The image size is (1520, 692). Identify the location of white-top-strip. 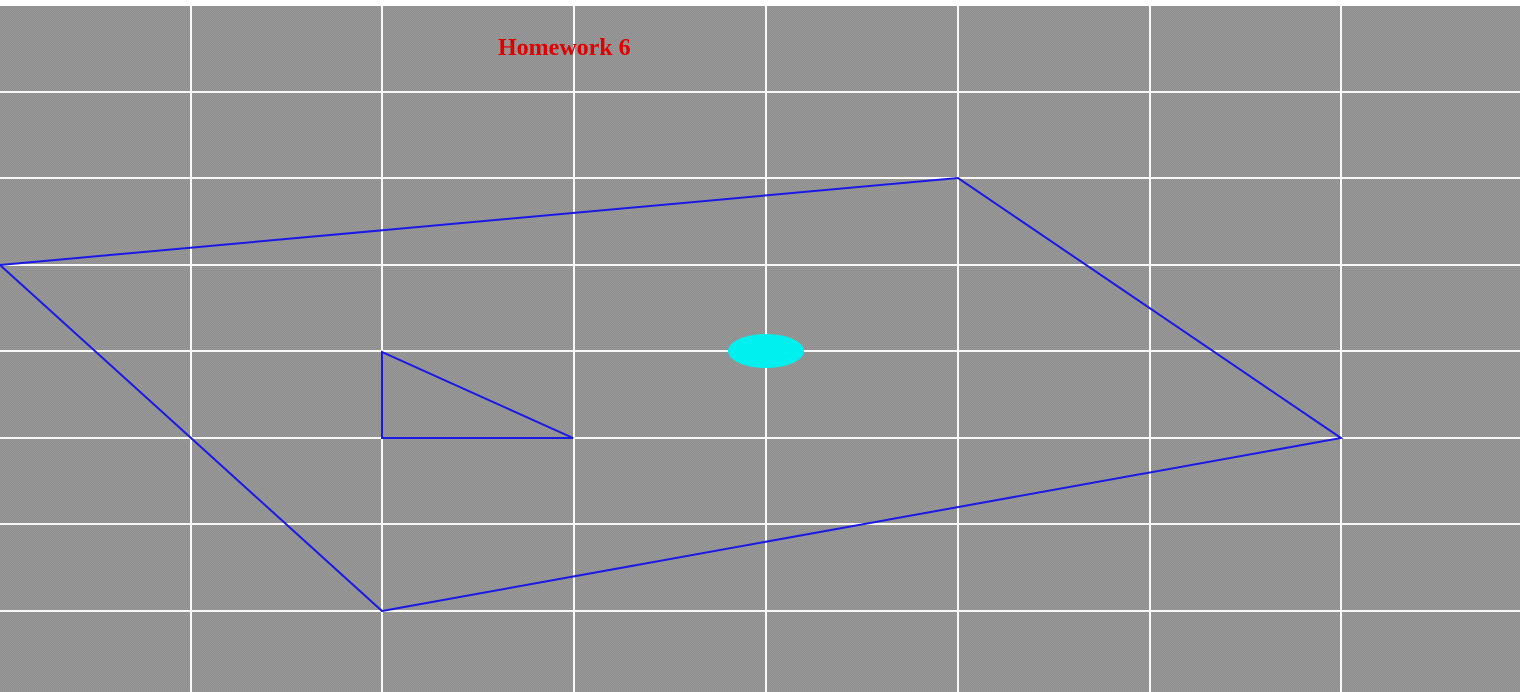
(760, 3).